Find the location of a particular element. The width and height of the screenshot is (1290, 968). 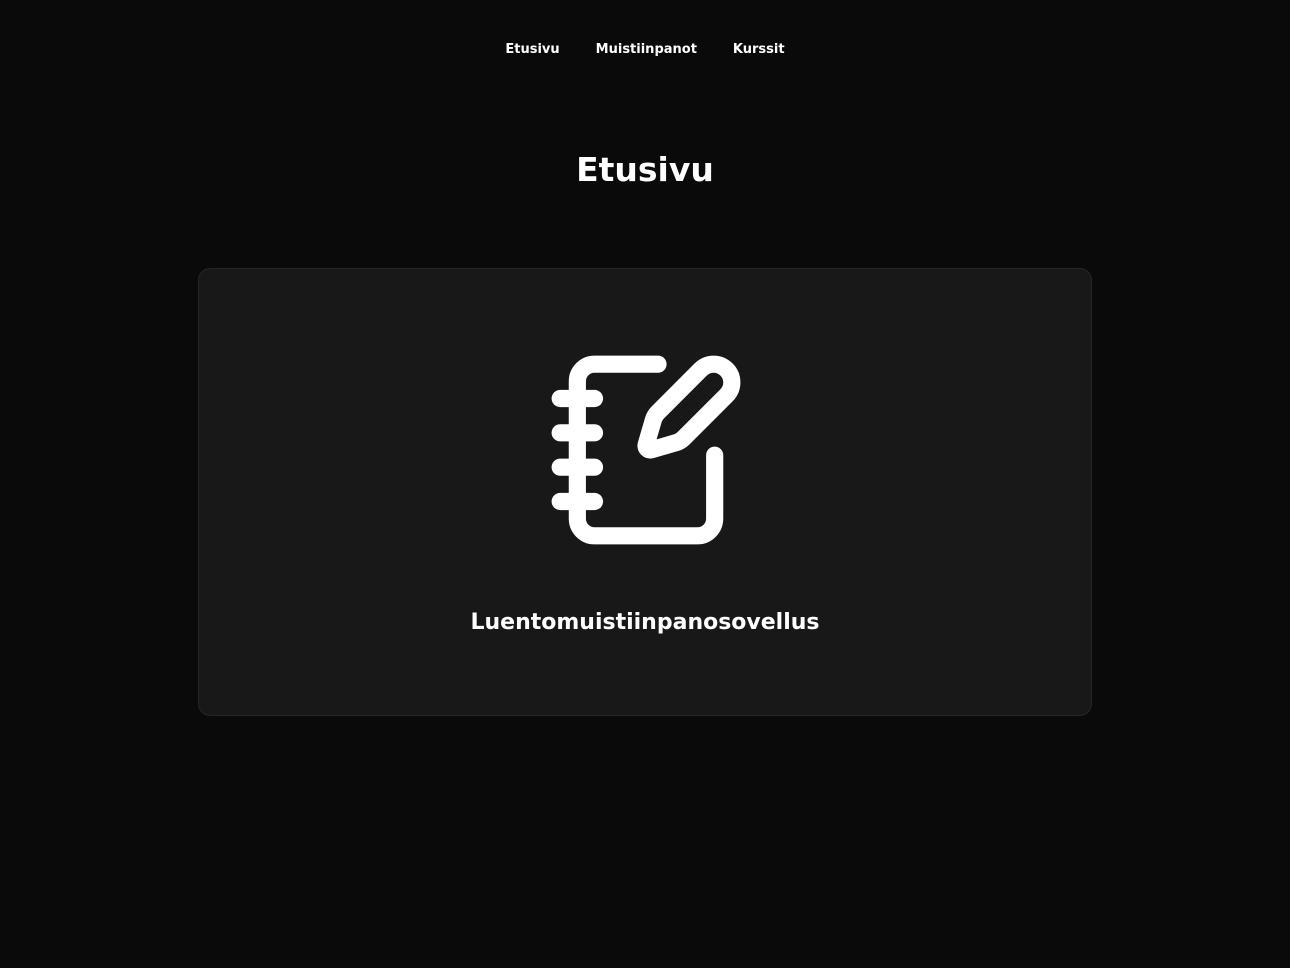

card-title: Luentomuistiinpanosovellus is located at coordinates (645, 622).